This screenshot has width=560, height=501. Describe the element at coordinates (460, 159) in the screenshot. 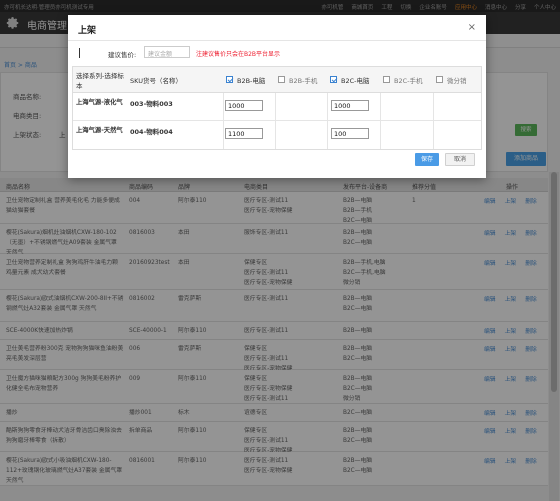

I see `cancel-button: 取消` at that location.